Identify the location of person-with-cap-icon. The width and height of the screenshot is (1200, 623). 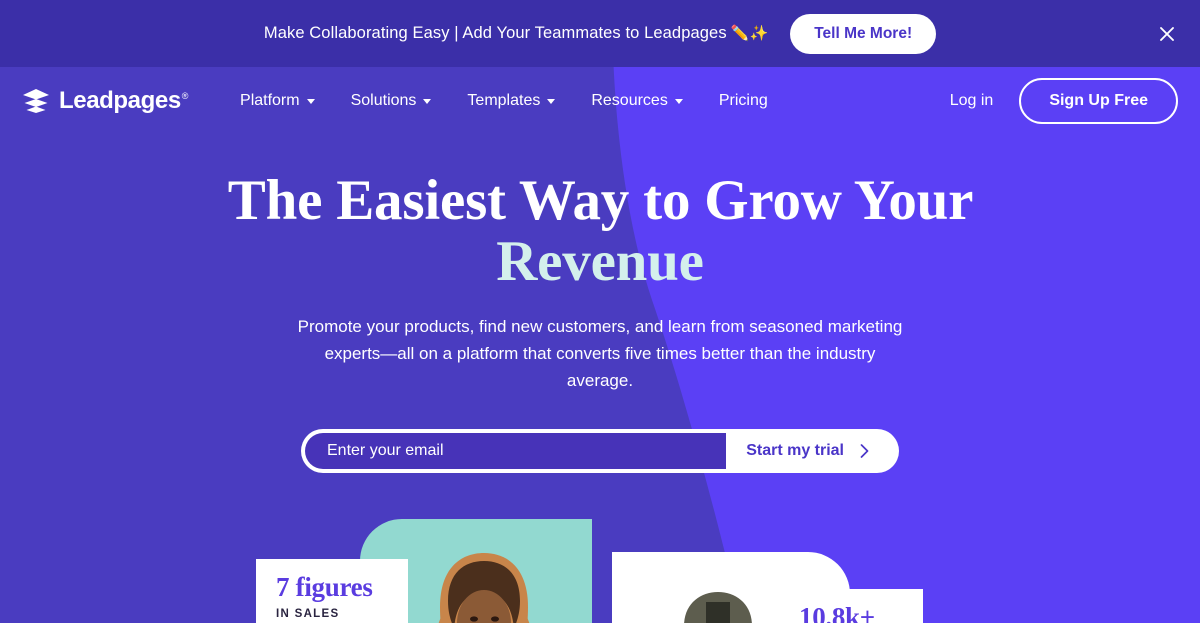
(718, 607).